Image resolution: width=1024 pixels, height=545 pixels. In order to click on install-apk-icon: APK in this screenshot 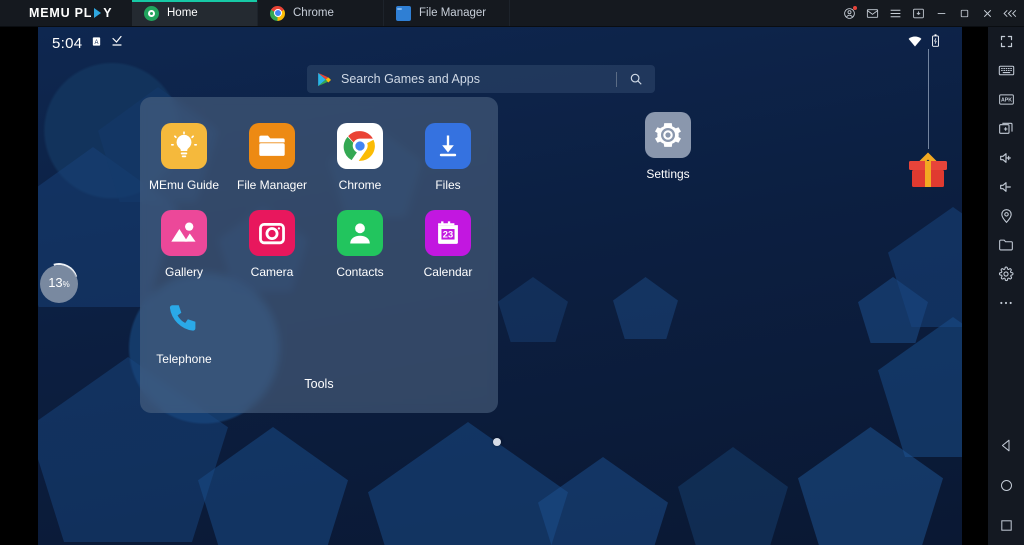, I will do `click(1006, 99)`.